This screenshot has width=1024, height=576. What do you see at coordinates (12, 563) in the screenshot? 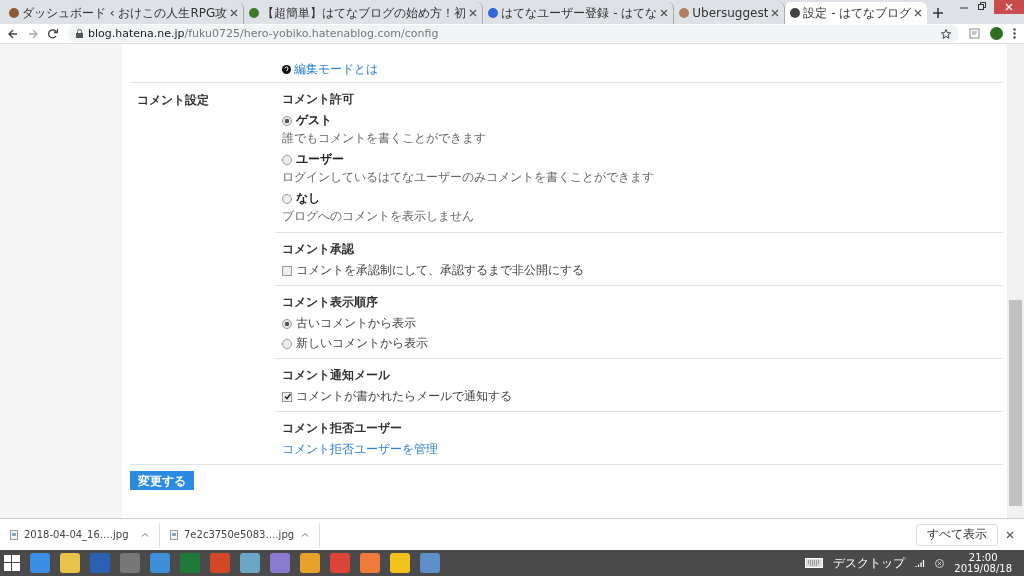
I see `windows-logo-icon` at bounding box center [12, 563].